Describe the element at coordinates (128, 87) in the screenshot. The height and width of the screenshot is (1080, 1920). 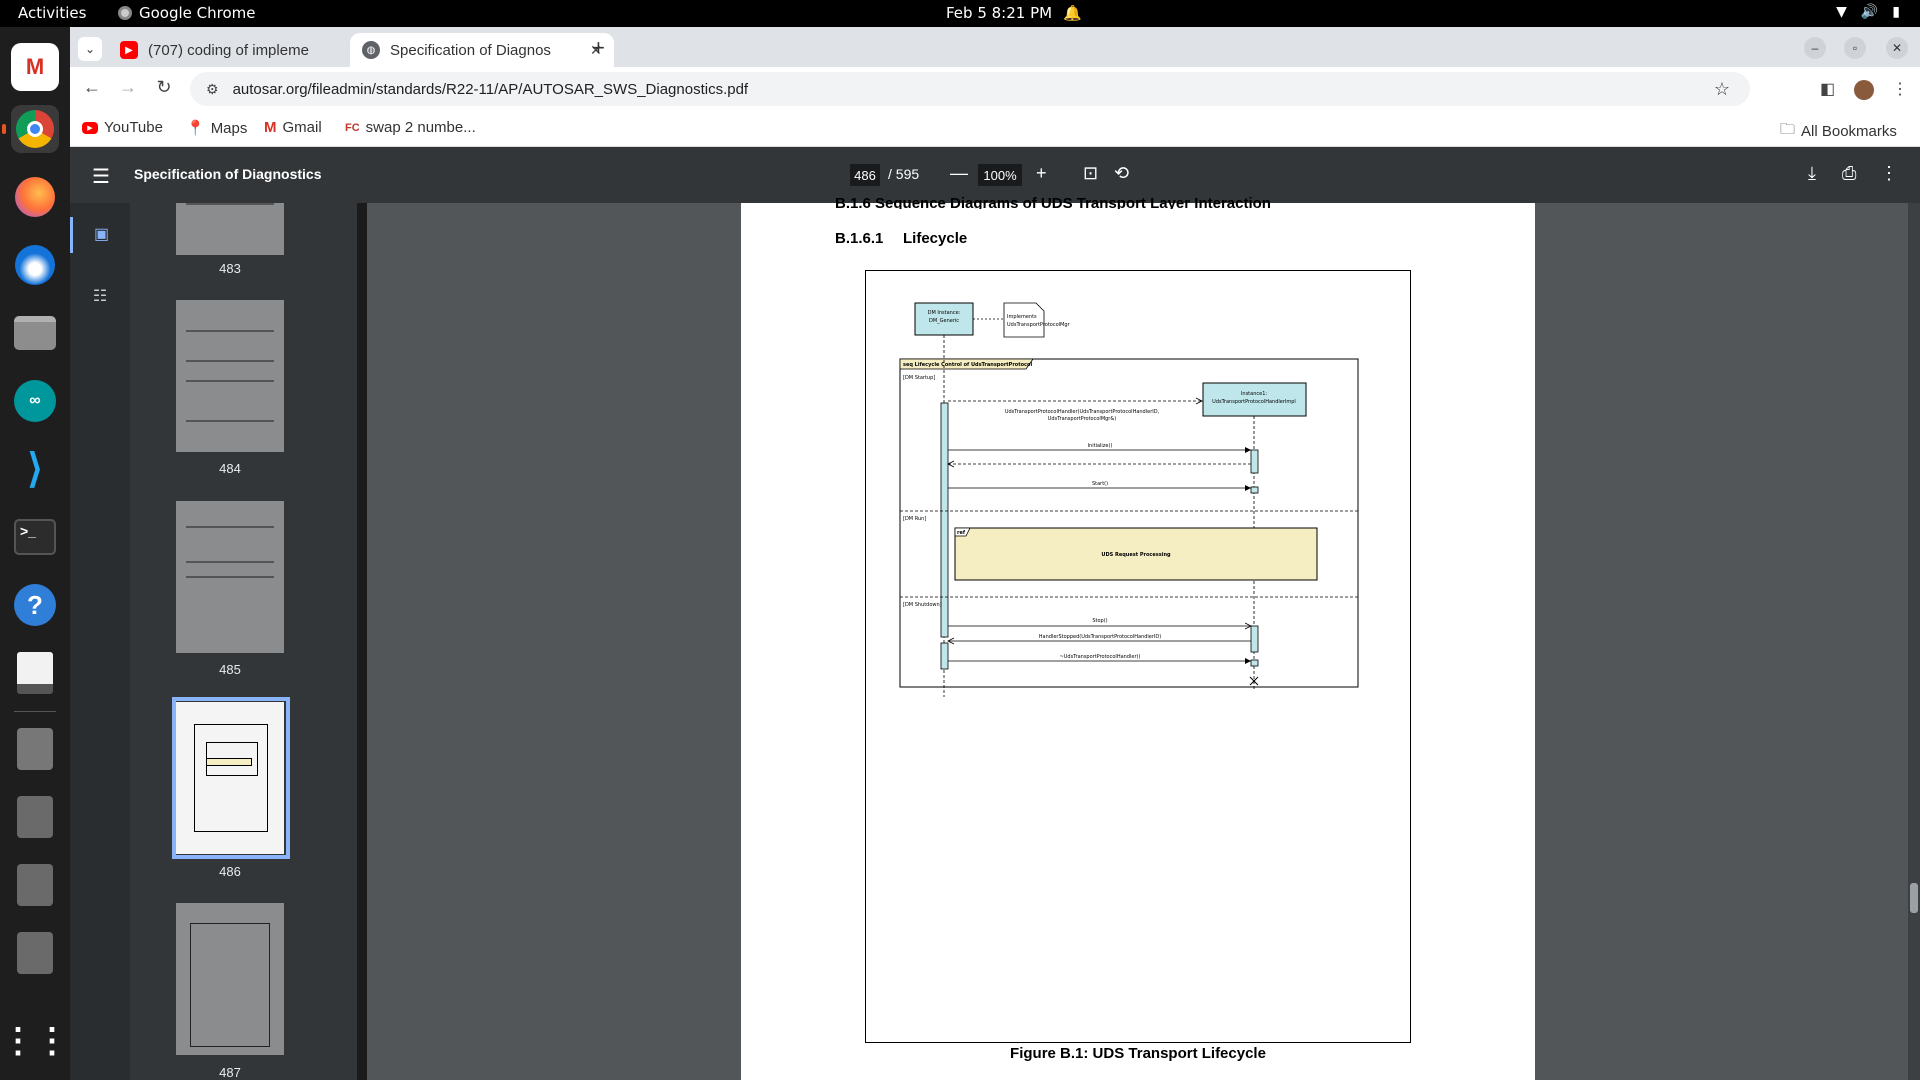
I see `forward-button: →` at that location.